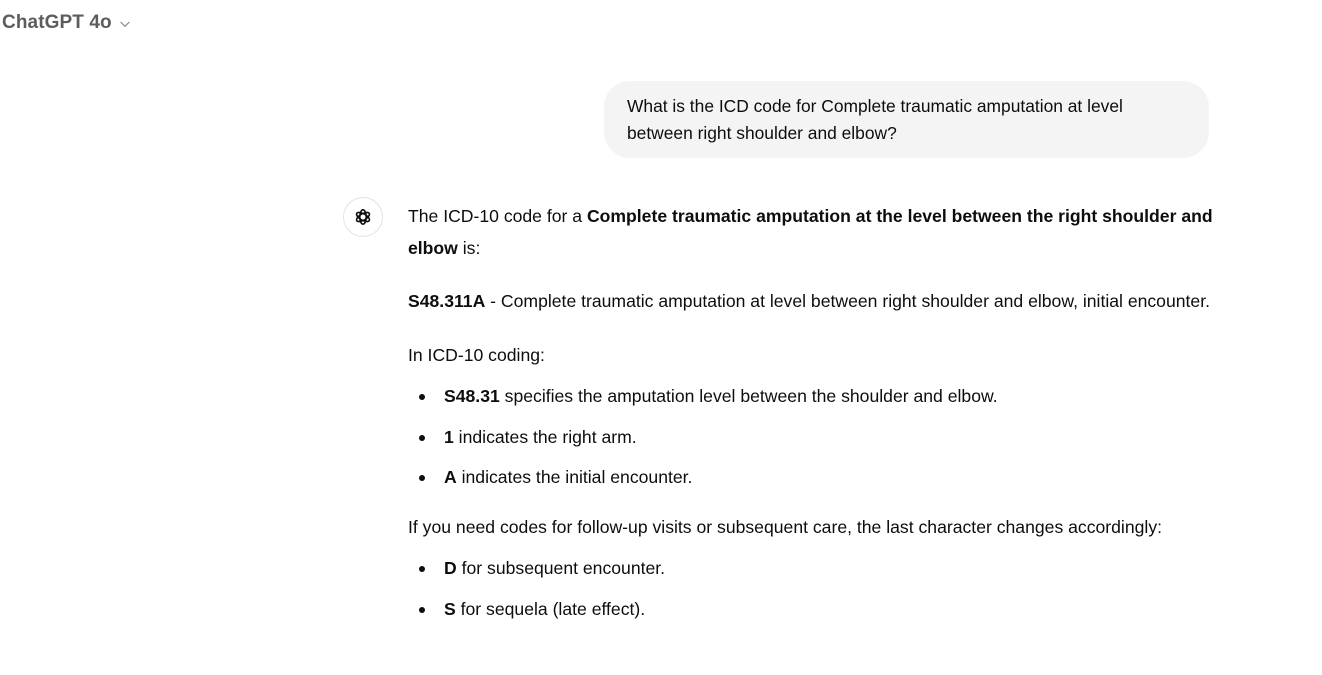 This screenshot has width=1322, height=675. I want to click on user-message-line-2: between right shoulder and elbow?, so click(762, 133).